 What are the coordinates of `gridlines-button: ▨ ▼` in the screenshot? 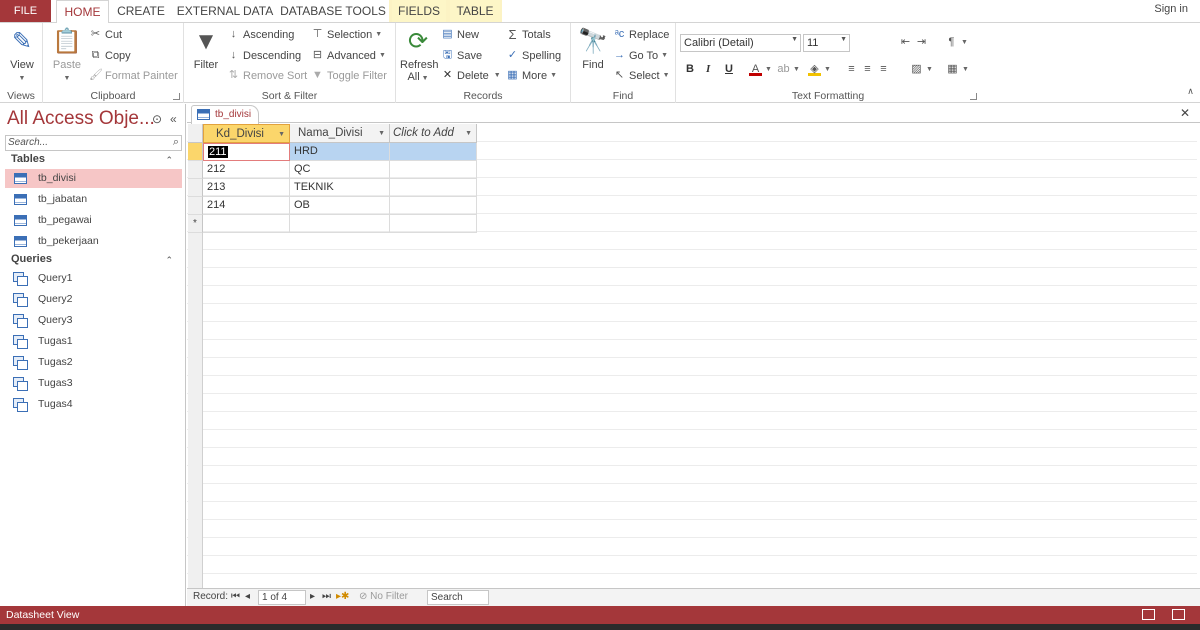 It's located at (921, 69).